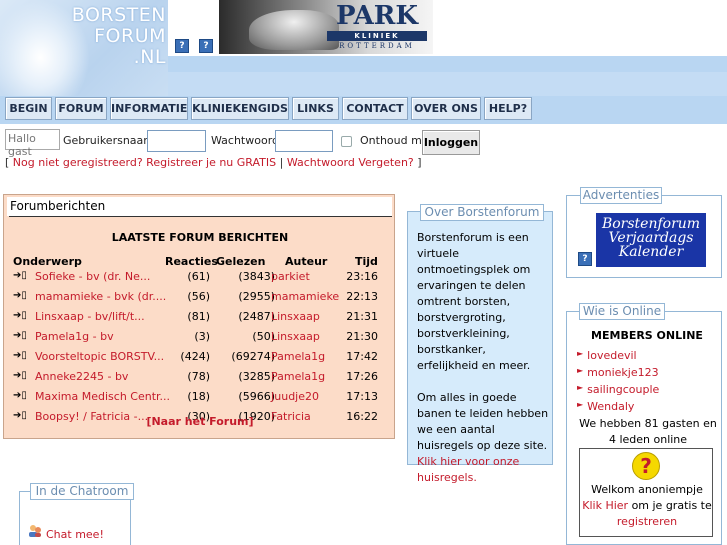 This screenshot has width=727, height=545. What do you see at coordinates (81, 376) in the screenshot?
I see `topic-link: Anneke2245 - bv` at bounding box center [81, 376].